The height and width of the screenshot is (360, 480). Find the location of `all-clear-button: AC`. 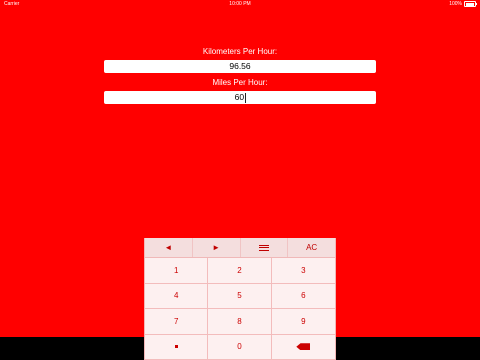

all-clear-button: AC is located at coordinates (311, 247).